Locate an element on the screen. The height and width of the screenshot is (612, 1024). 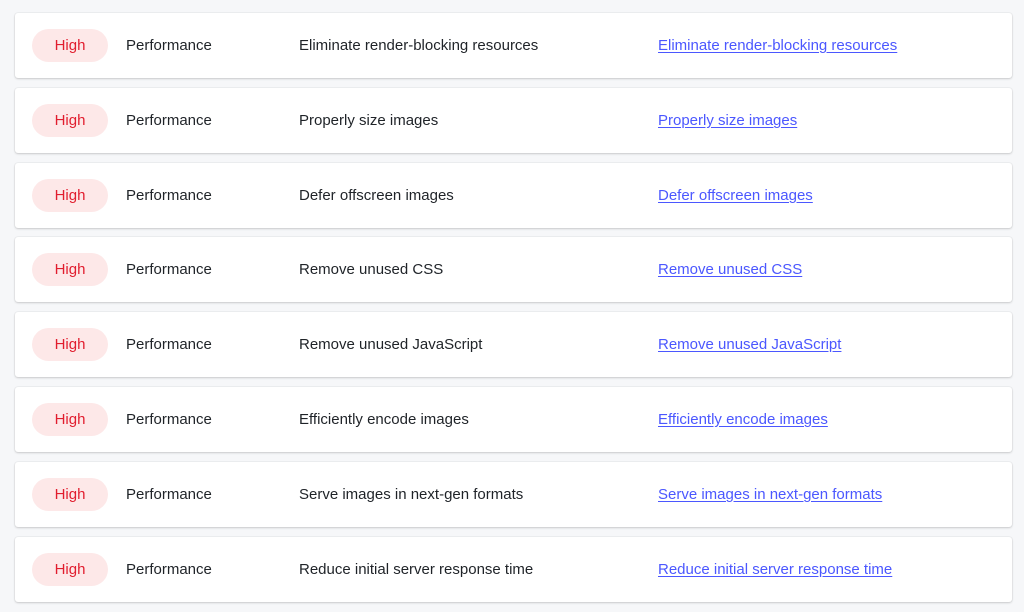
recommendation-link: Reduce initial server response time is located at coordinates (775, 569).